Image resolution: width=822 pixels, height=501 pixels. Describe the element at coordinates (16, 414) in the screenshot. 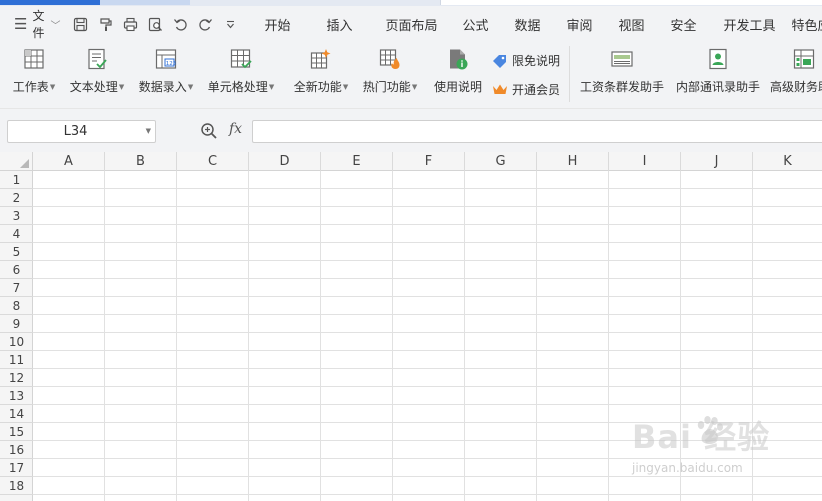

I see `row-header: 14` at that location.